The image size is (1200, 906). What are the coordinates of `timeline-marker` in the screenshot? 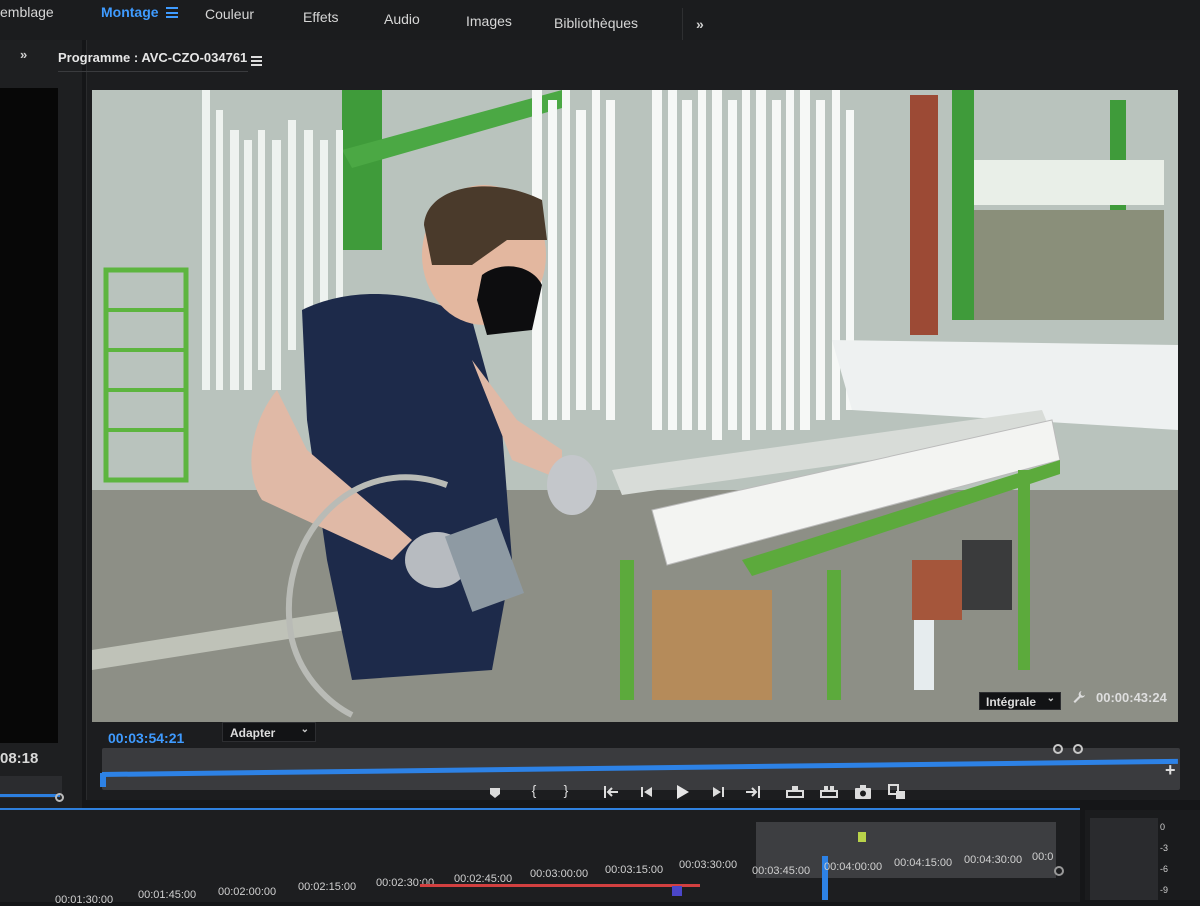 It's located at (862, 837).